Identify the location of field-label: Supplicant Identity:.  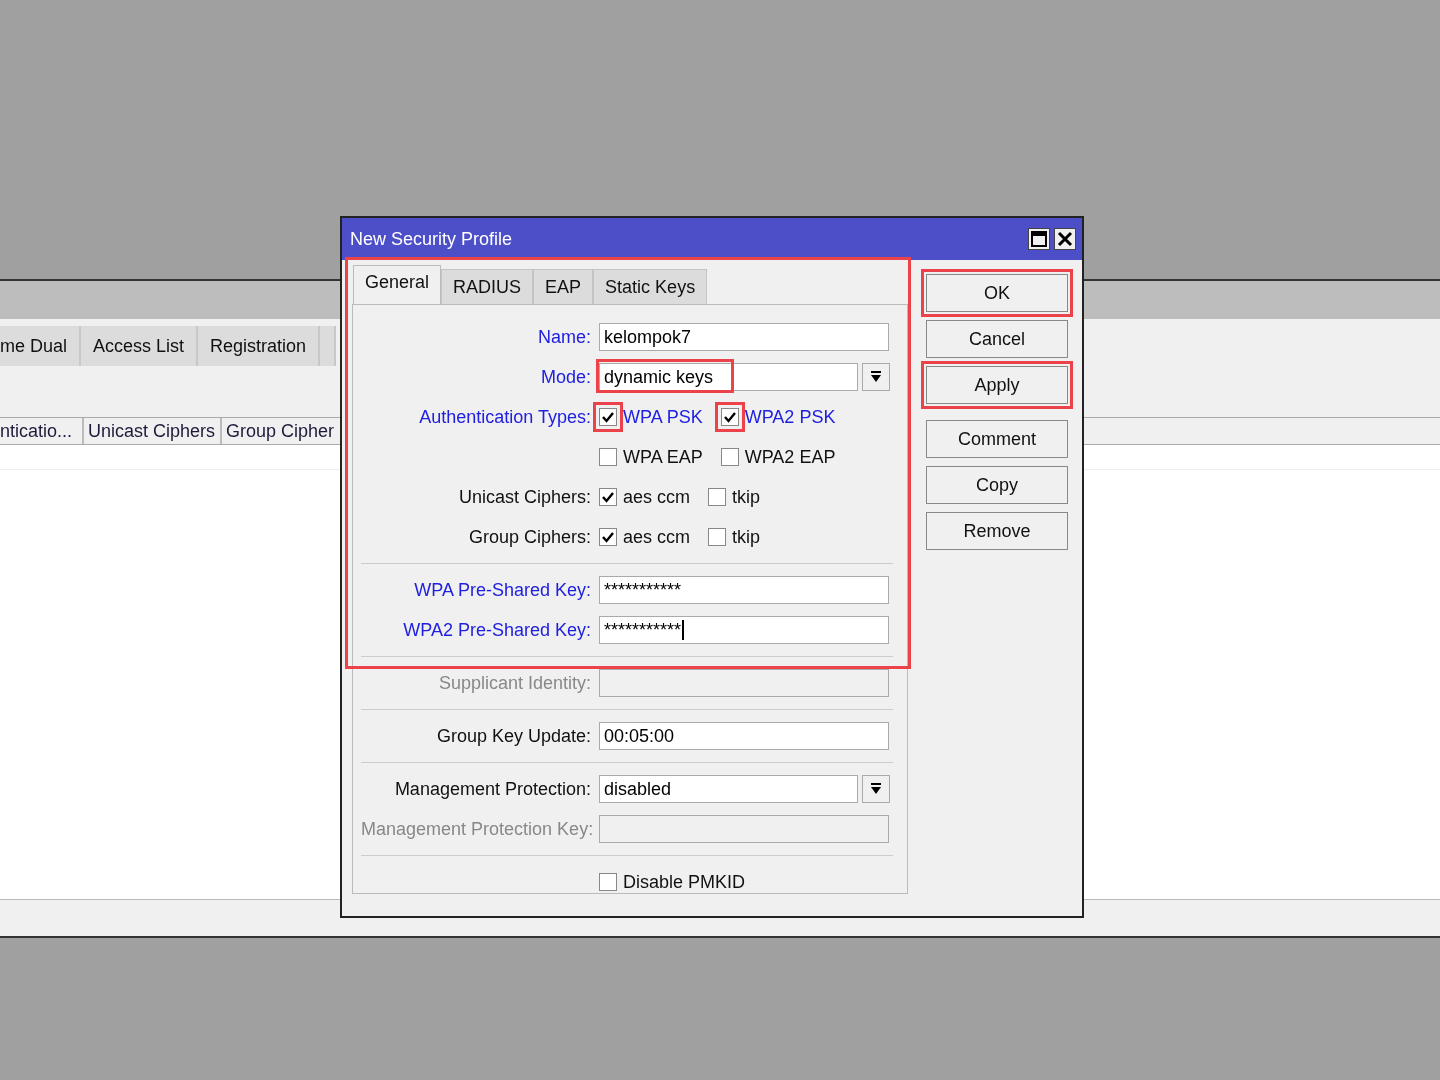
(514, 682).